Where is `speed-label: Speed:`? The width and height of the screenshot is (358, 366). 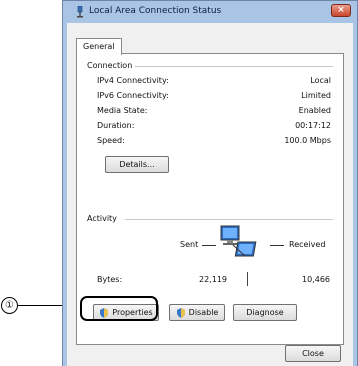 speed-label: Speed: is located at coordinates (111, 140).